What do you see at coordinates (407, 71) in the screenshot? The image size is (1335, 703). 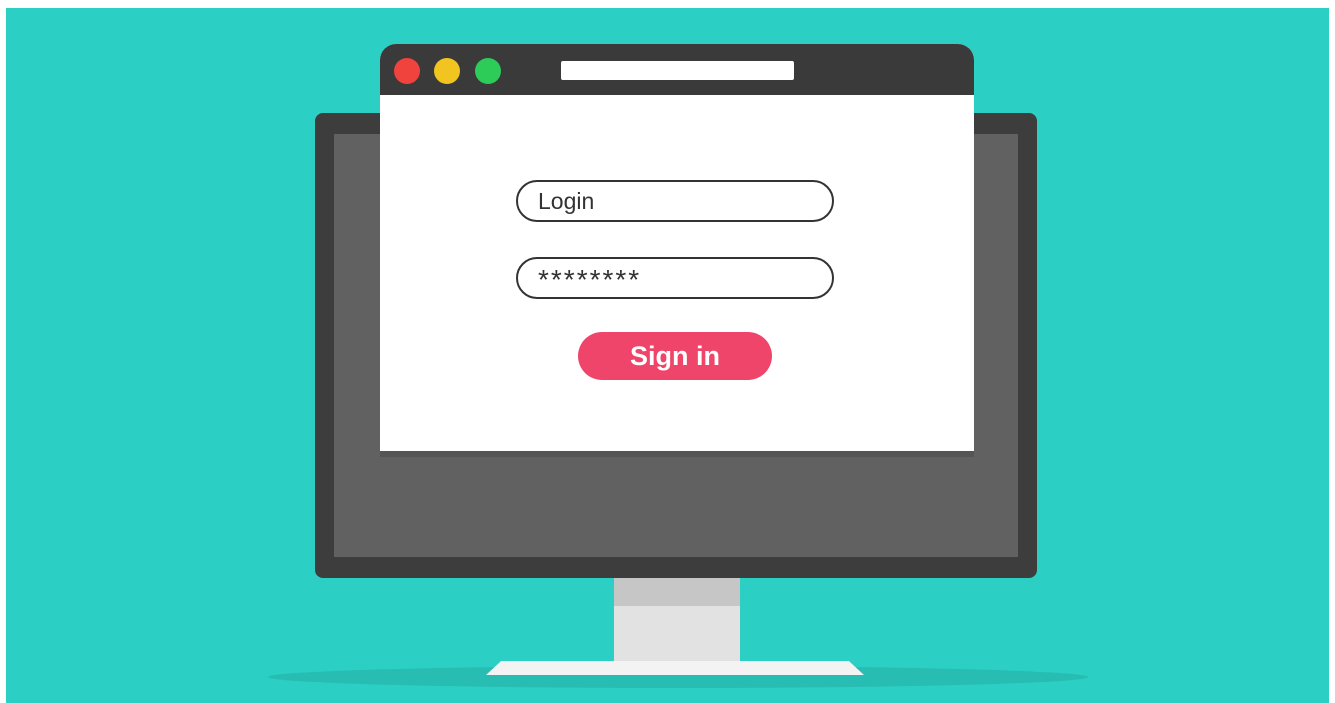 I see `close-dot-icon` at bounding box center [407, 71].